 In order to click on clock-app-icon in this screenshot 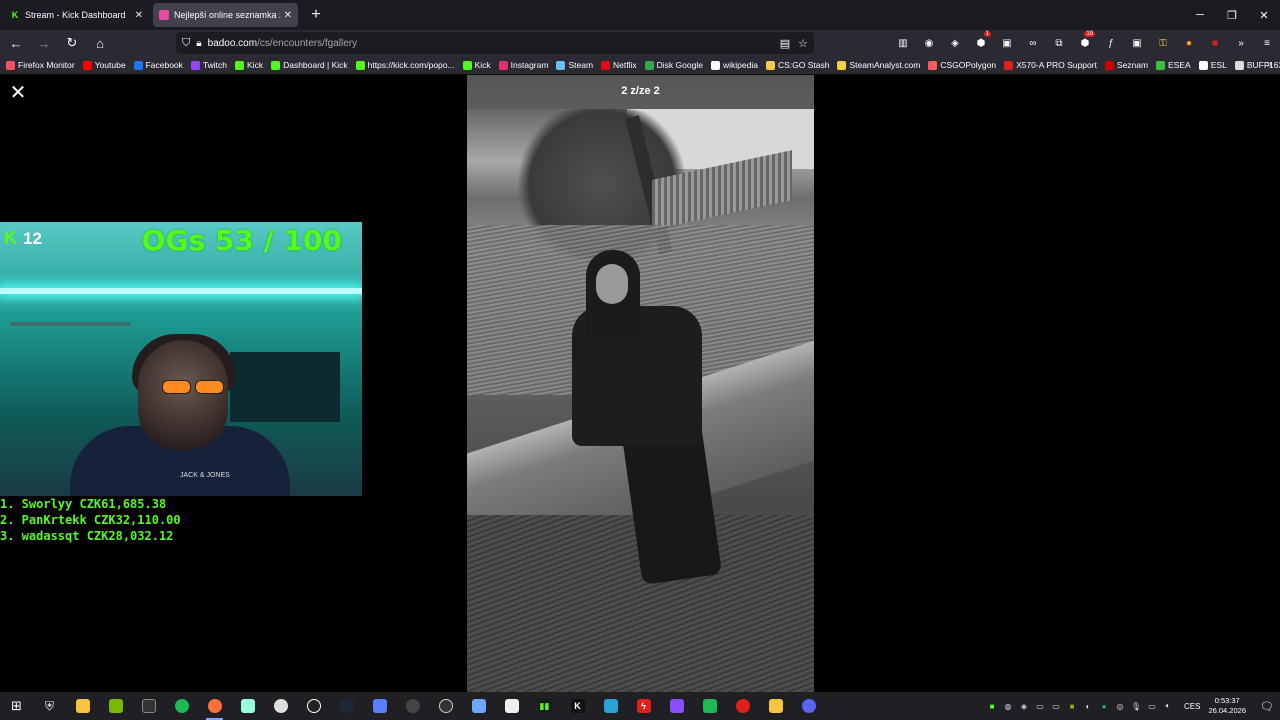, I will do `click(313, 706)`.